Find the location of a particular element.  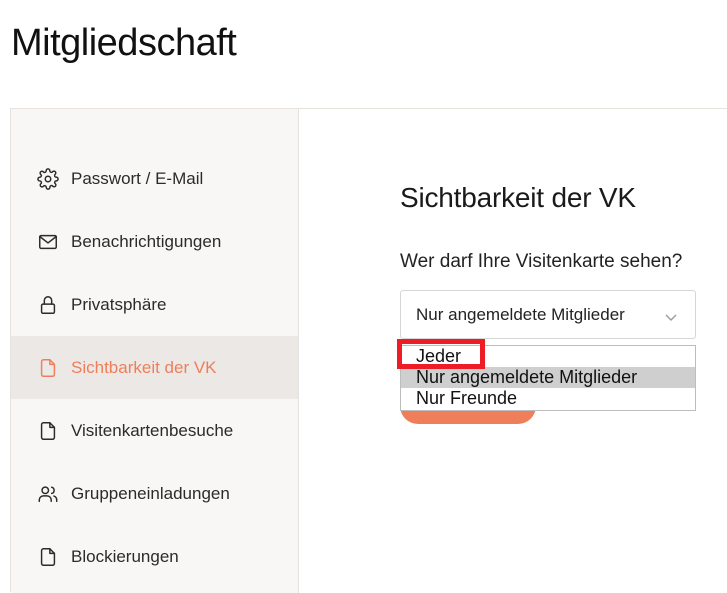

visibility-question: Wer darf Ihre Visitenkarte sehen? is located at coordinates (541, 261).